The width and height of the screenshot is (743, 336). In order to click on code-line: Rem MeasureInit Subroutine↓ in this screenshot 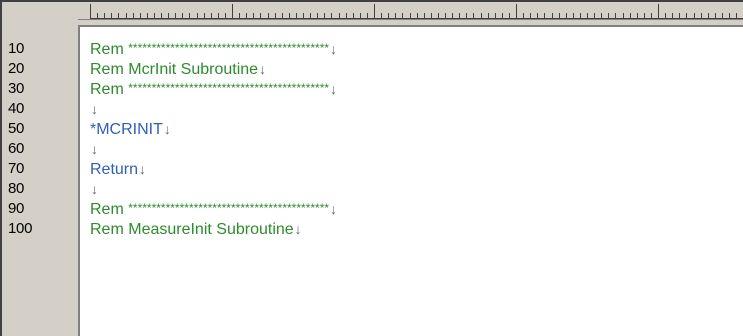, I will do `click(196, 229)`.